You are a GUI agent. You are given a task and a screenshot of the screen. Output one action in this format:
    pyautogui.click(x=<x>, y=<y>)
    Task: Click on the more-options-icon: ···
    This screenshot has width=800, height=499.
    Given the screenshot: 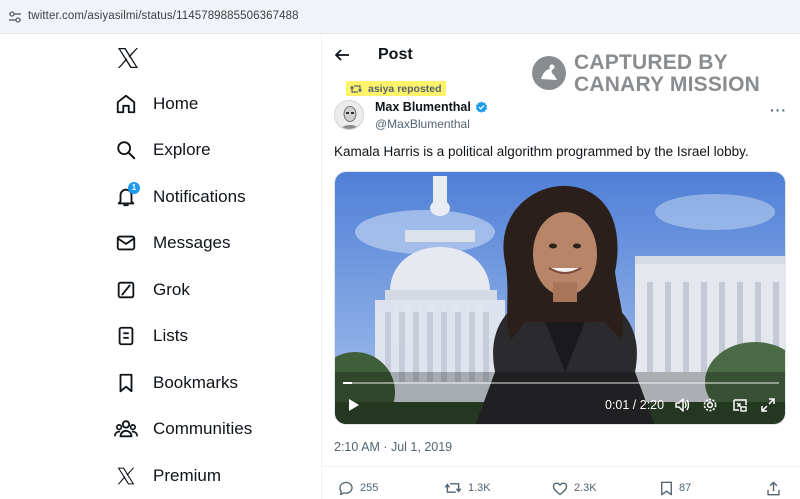 What is the action you would take?
    pyautogui.click(x=778, y=110)
    